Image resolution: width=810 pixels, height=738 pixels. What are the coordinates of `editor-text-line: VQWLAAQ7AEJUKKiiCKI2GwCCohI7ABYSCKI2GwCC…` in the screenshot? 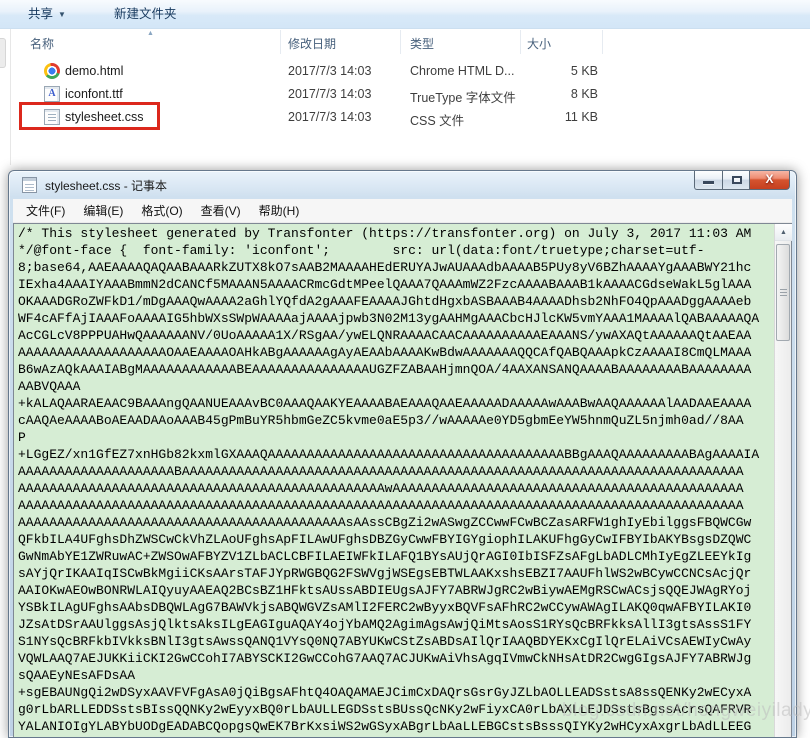 It's located at (385, 658).